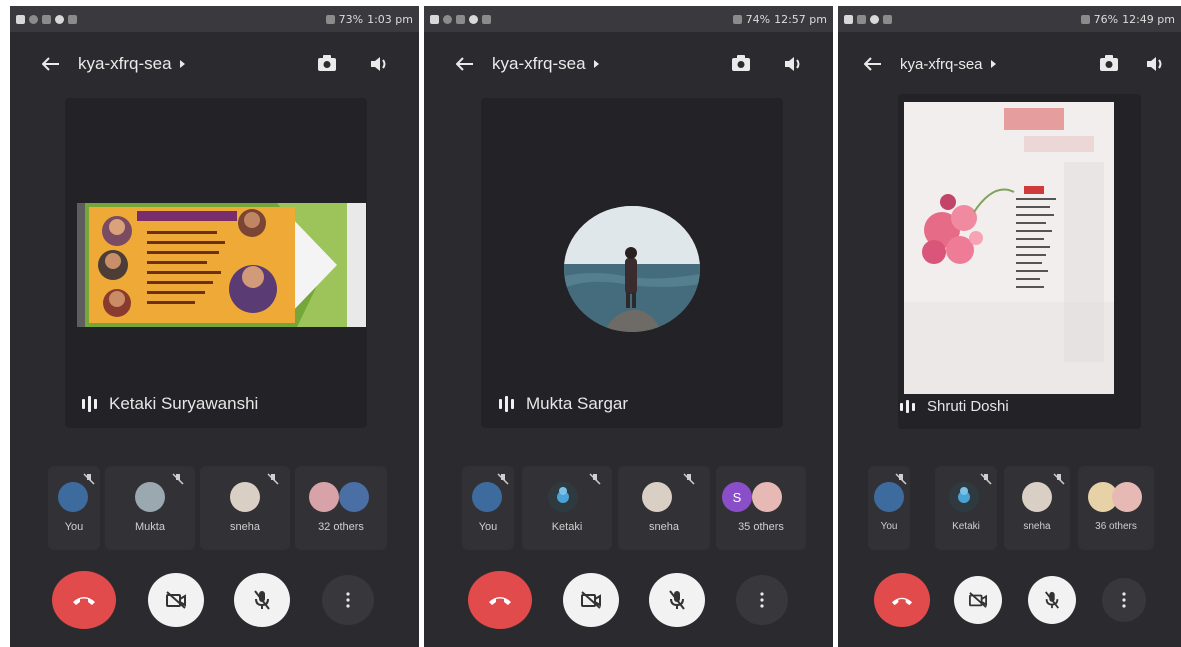  I want to click on shared-screen-slide, so click(221, 265).